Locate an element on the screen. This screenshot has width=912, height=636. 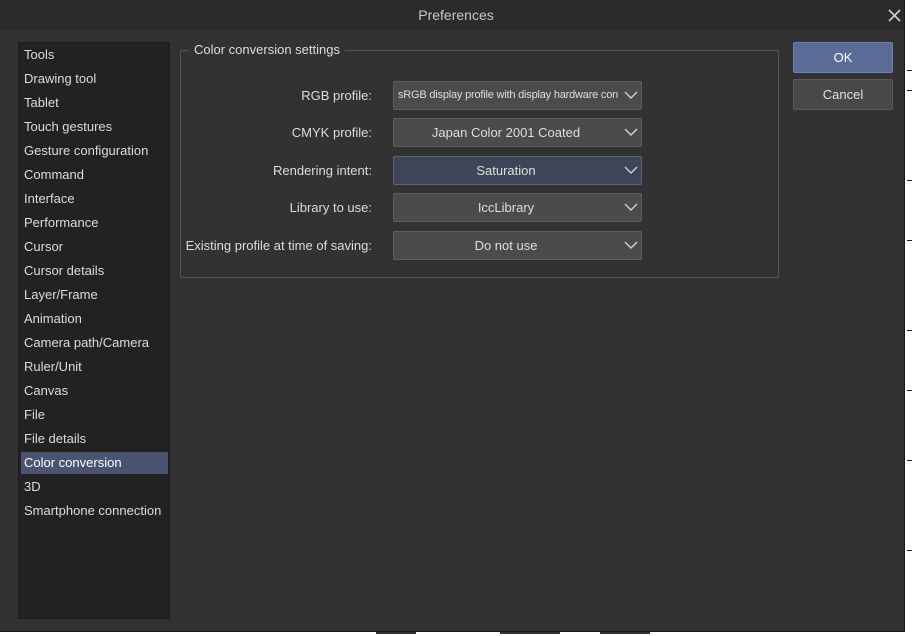
existing-profile-value: Do not use is located at coordinates (506, 245).